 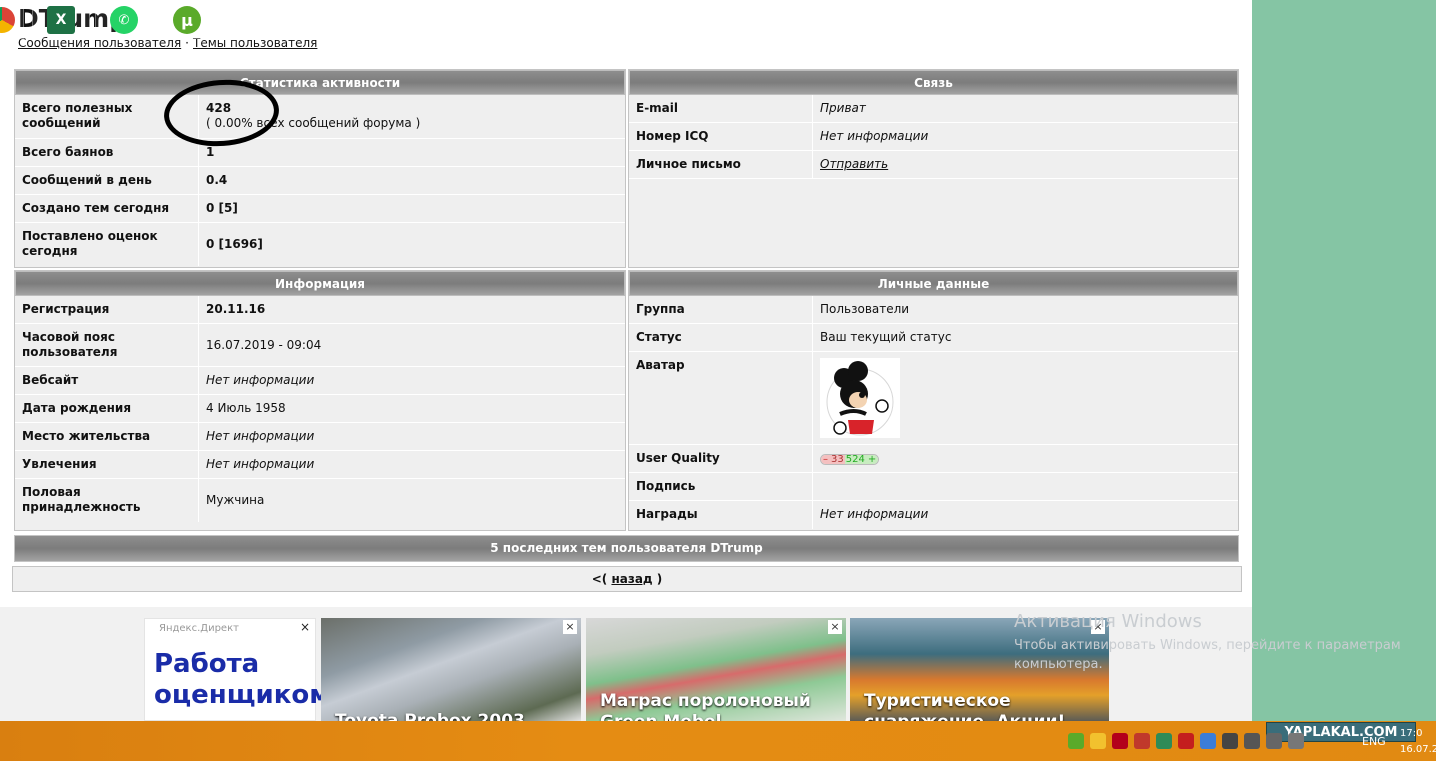 I want to click on ad-caption-2: Green Mebel, so click(x=660, y=716).